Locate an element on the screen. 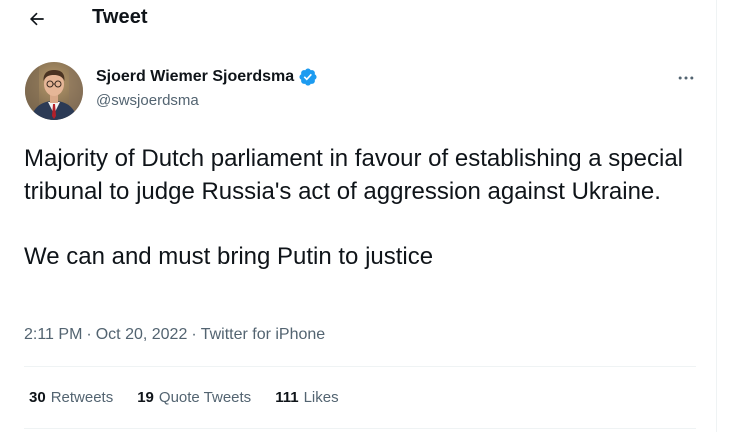 The width and height of the screenshot is (740, 432). tweet-source: Twitter for iPhone is located at coordinates (263, 335).